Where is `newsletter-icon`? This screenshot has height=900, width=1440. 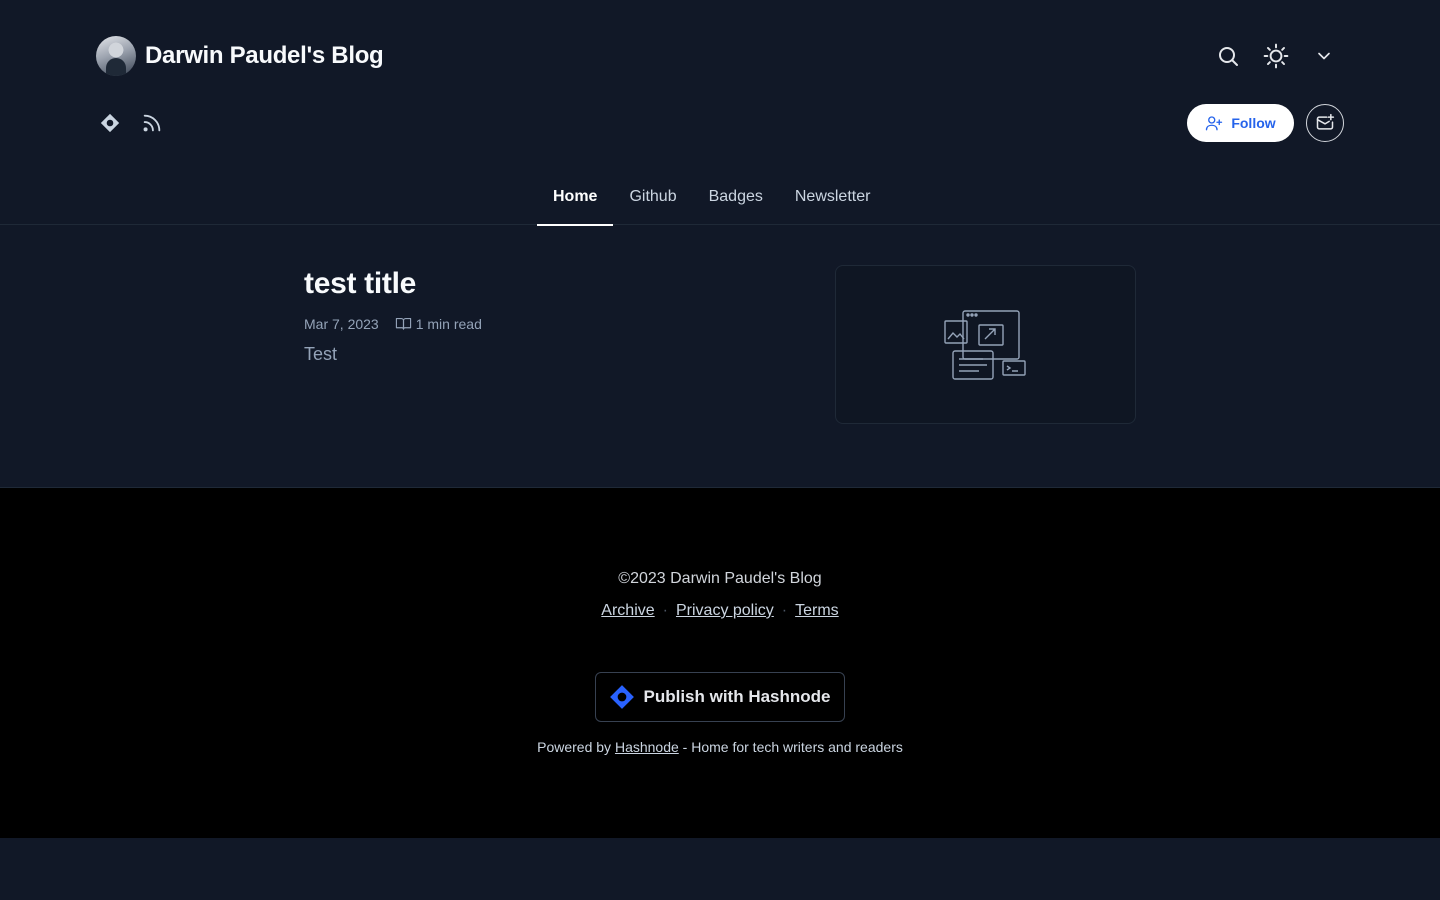
newsletter-icon is located at coordinates (1325, 121).